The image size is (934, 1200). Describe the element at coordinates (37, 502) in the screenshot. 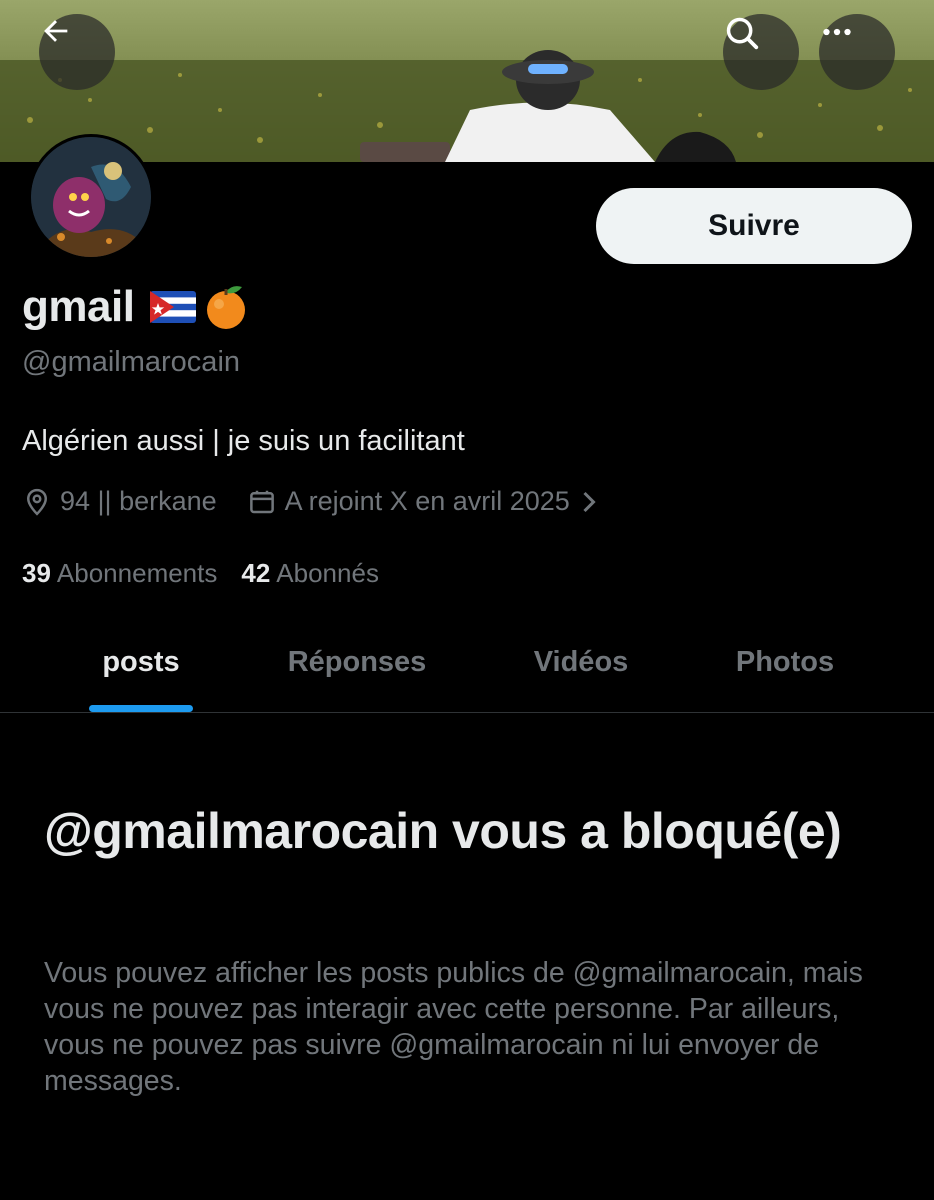

I see `location-pin-icon` at that location.